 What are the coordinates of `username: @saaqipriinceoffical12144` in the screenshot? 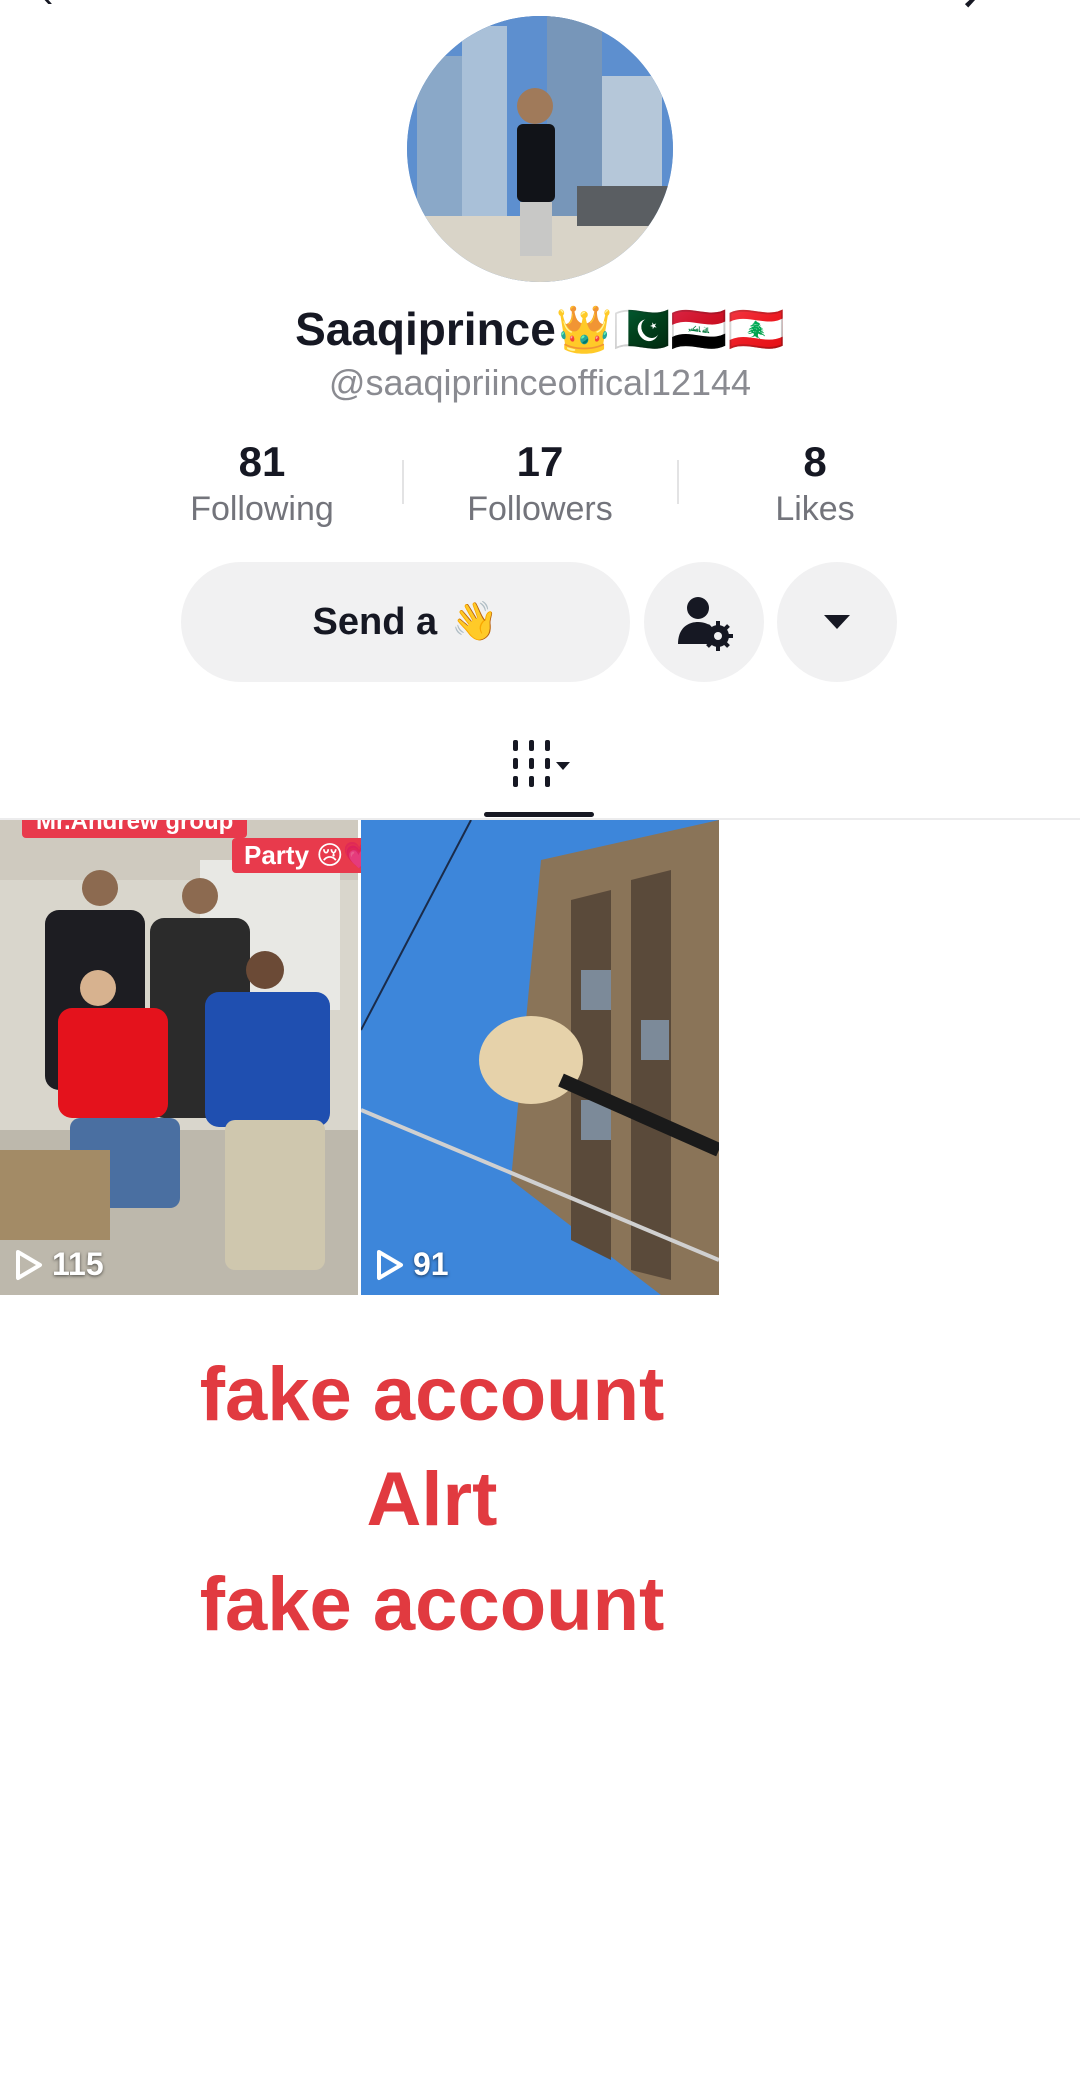 It's located at (540, 382).